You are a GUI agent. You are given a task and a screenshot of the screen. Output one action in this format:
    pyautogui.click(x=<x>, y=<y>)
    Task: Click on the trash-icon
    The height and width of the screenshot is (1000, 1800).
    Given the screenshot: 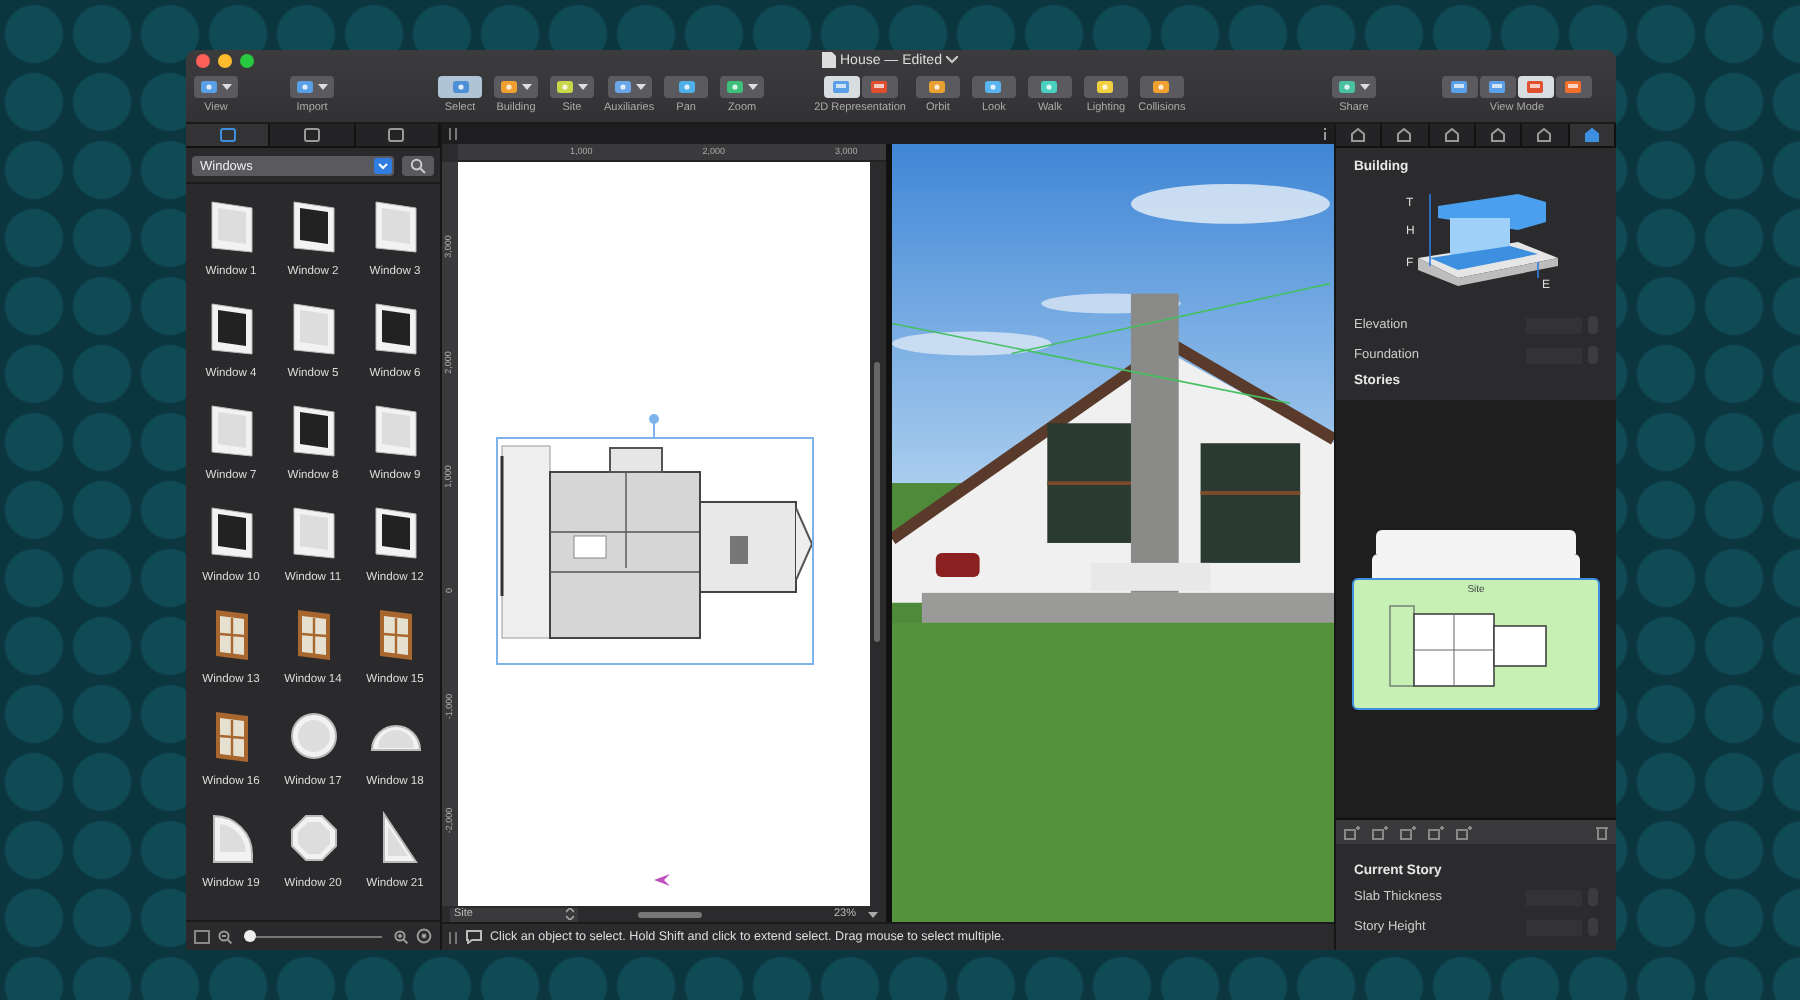 What is the action you would take?
    pyautogui.click(x=1602, y=832)
    